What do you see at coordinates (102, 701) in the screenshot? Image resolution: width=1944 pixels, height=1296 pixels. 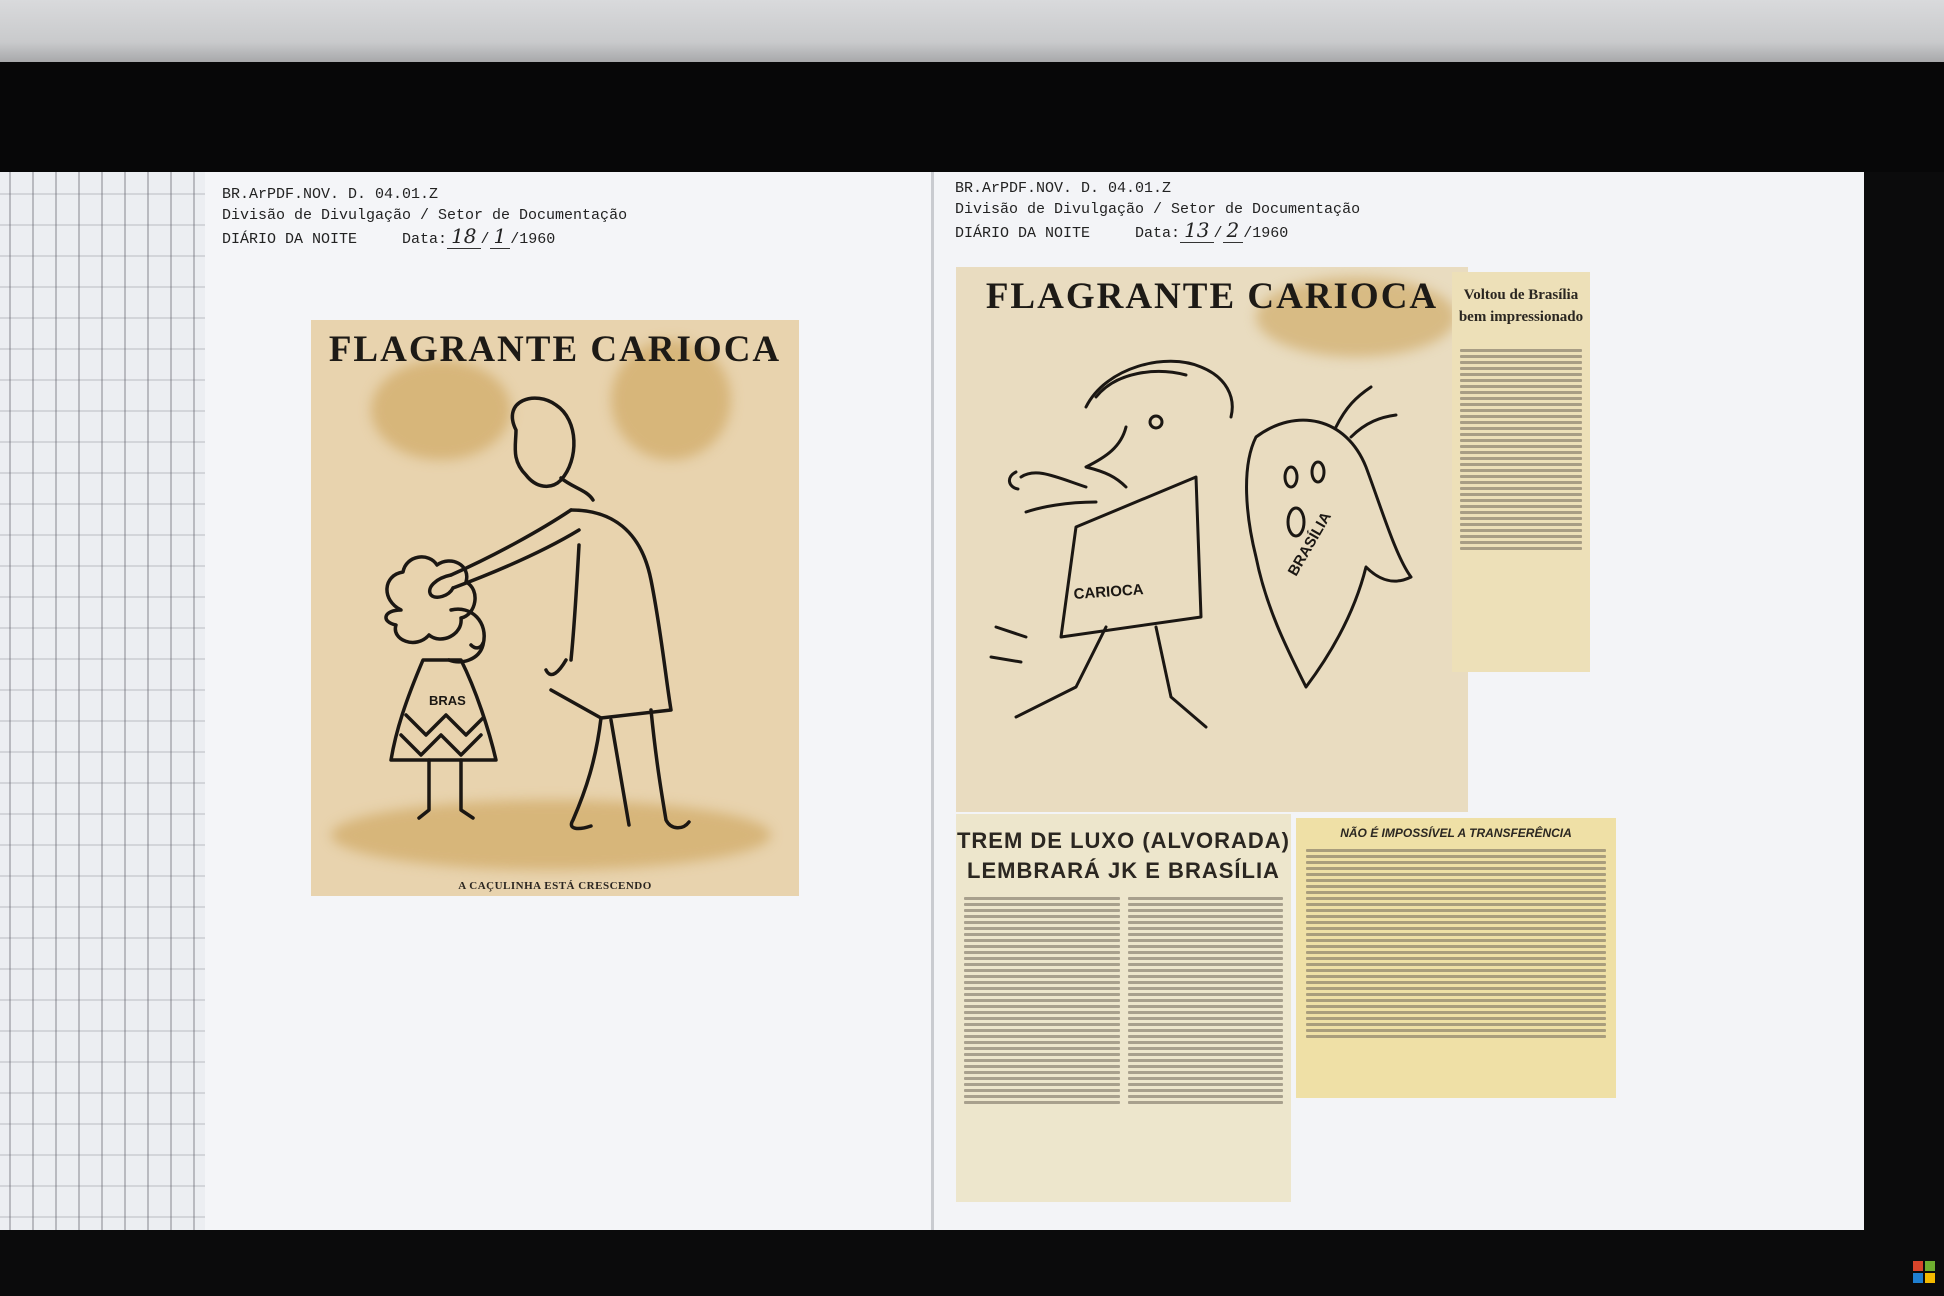 I see `scan-margin-left` at bounding box center [102, 701].